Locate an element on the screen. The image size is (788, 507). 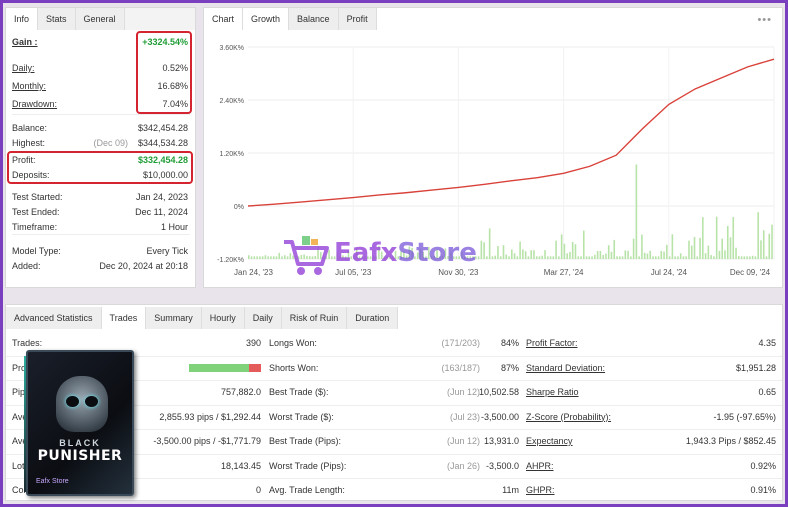
tab-hourly: Hourly is located at coordinates (223, 318).